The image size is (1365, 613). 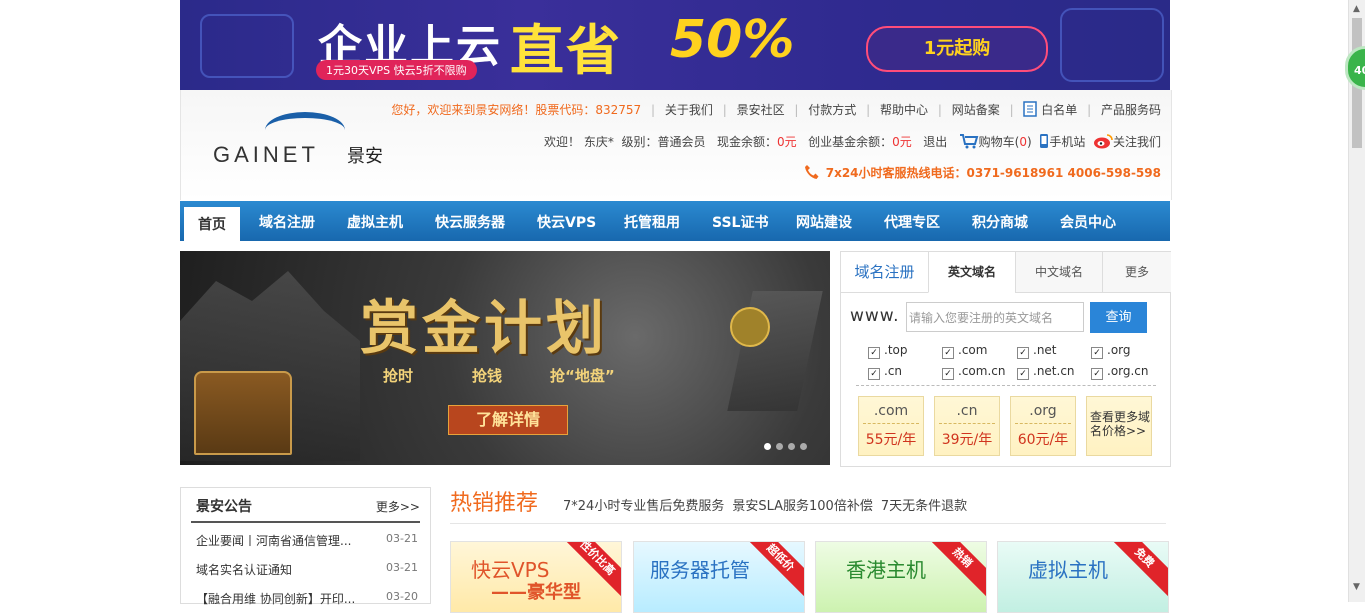 I want to click on cart-link: 购物车(0), so click(x=1005, y=142).